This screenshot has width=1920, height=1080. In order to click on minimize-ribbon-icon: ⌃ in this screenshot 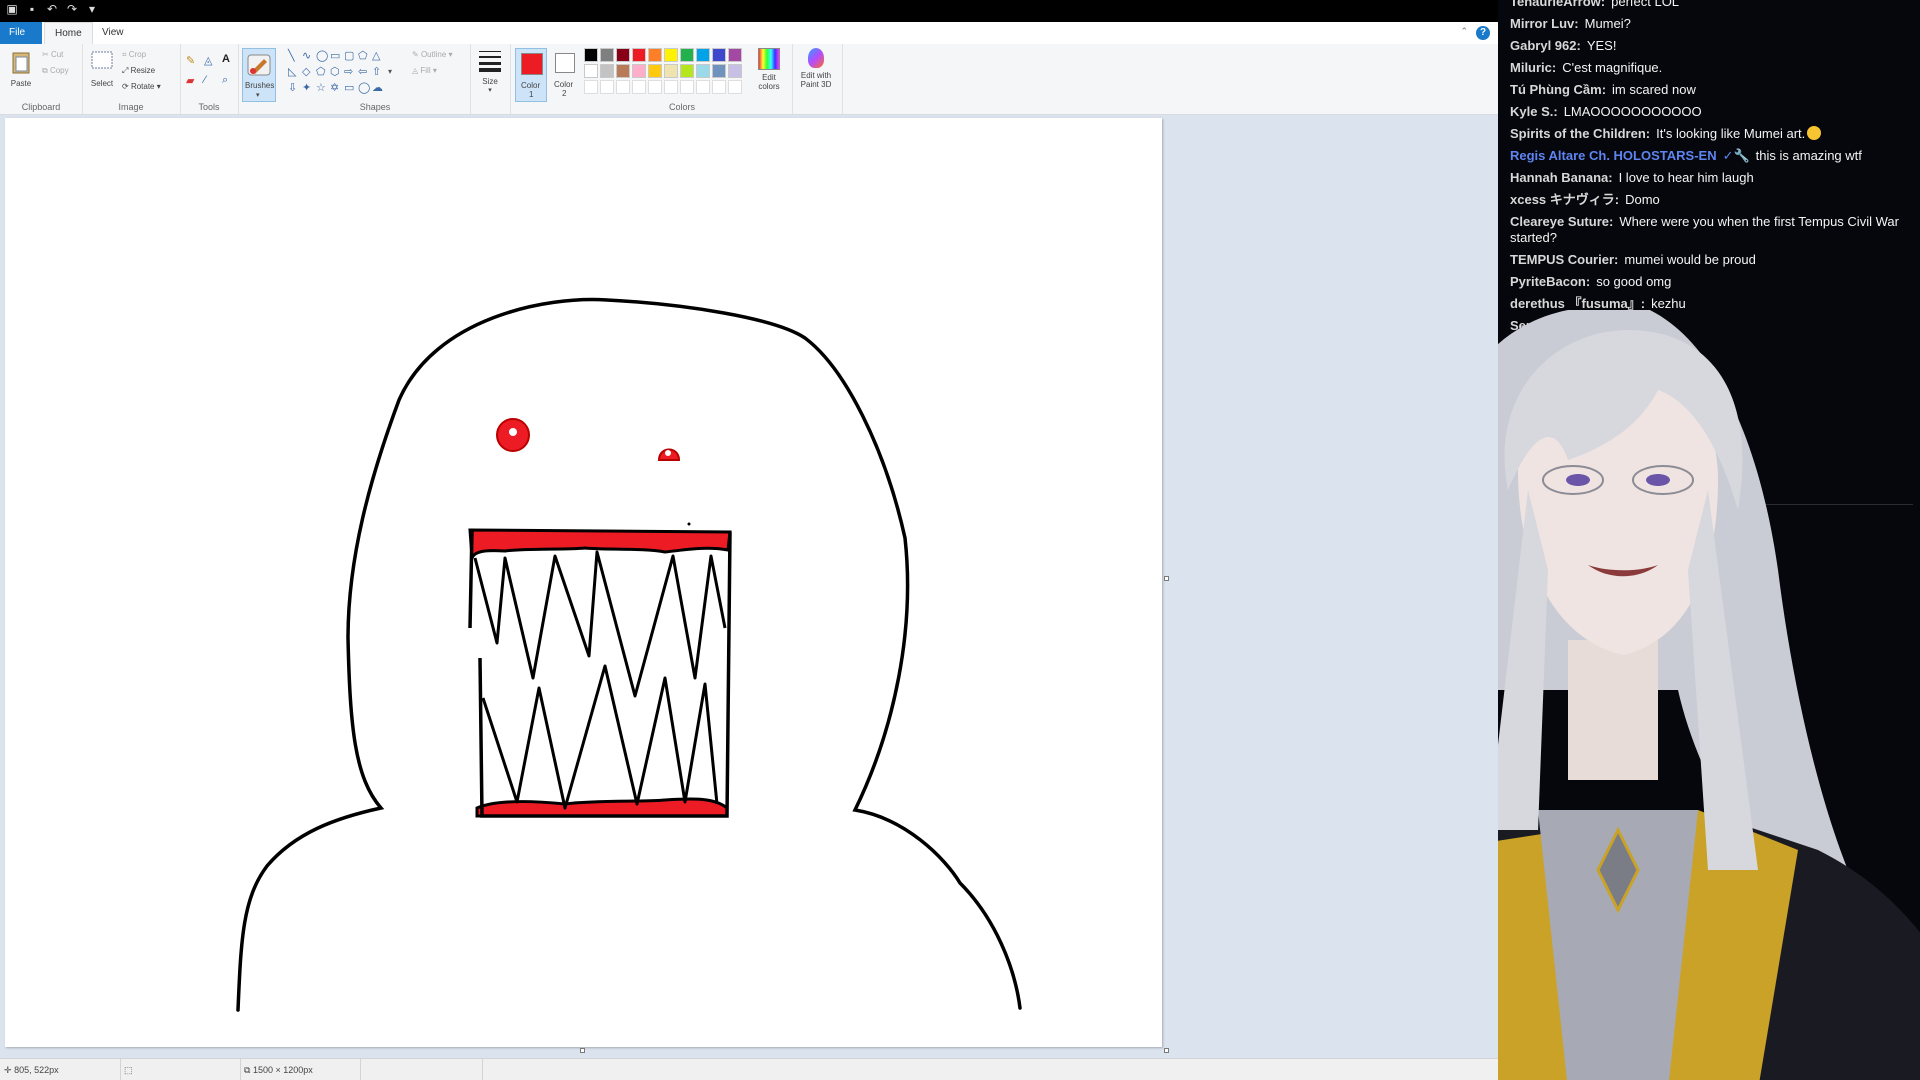, I will do `click(1464, 31)`.